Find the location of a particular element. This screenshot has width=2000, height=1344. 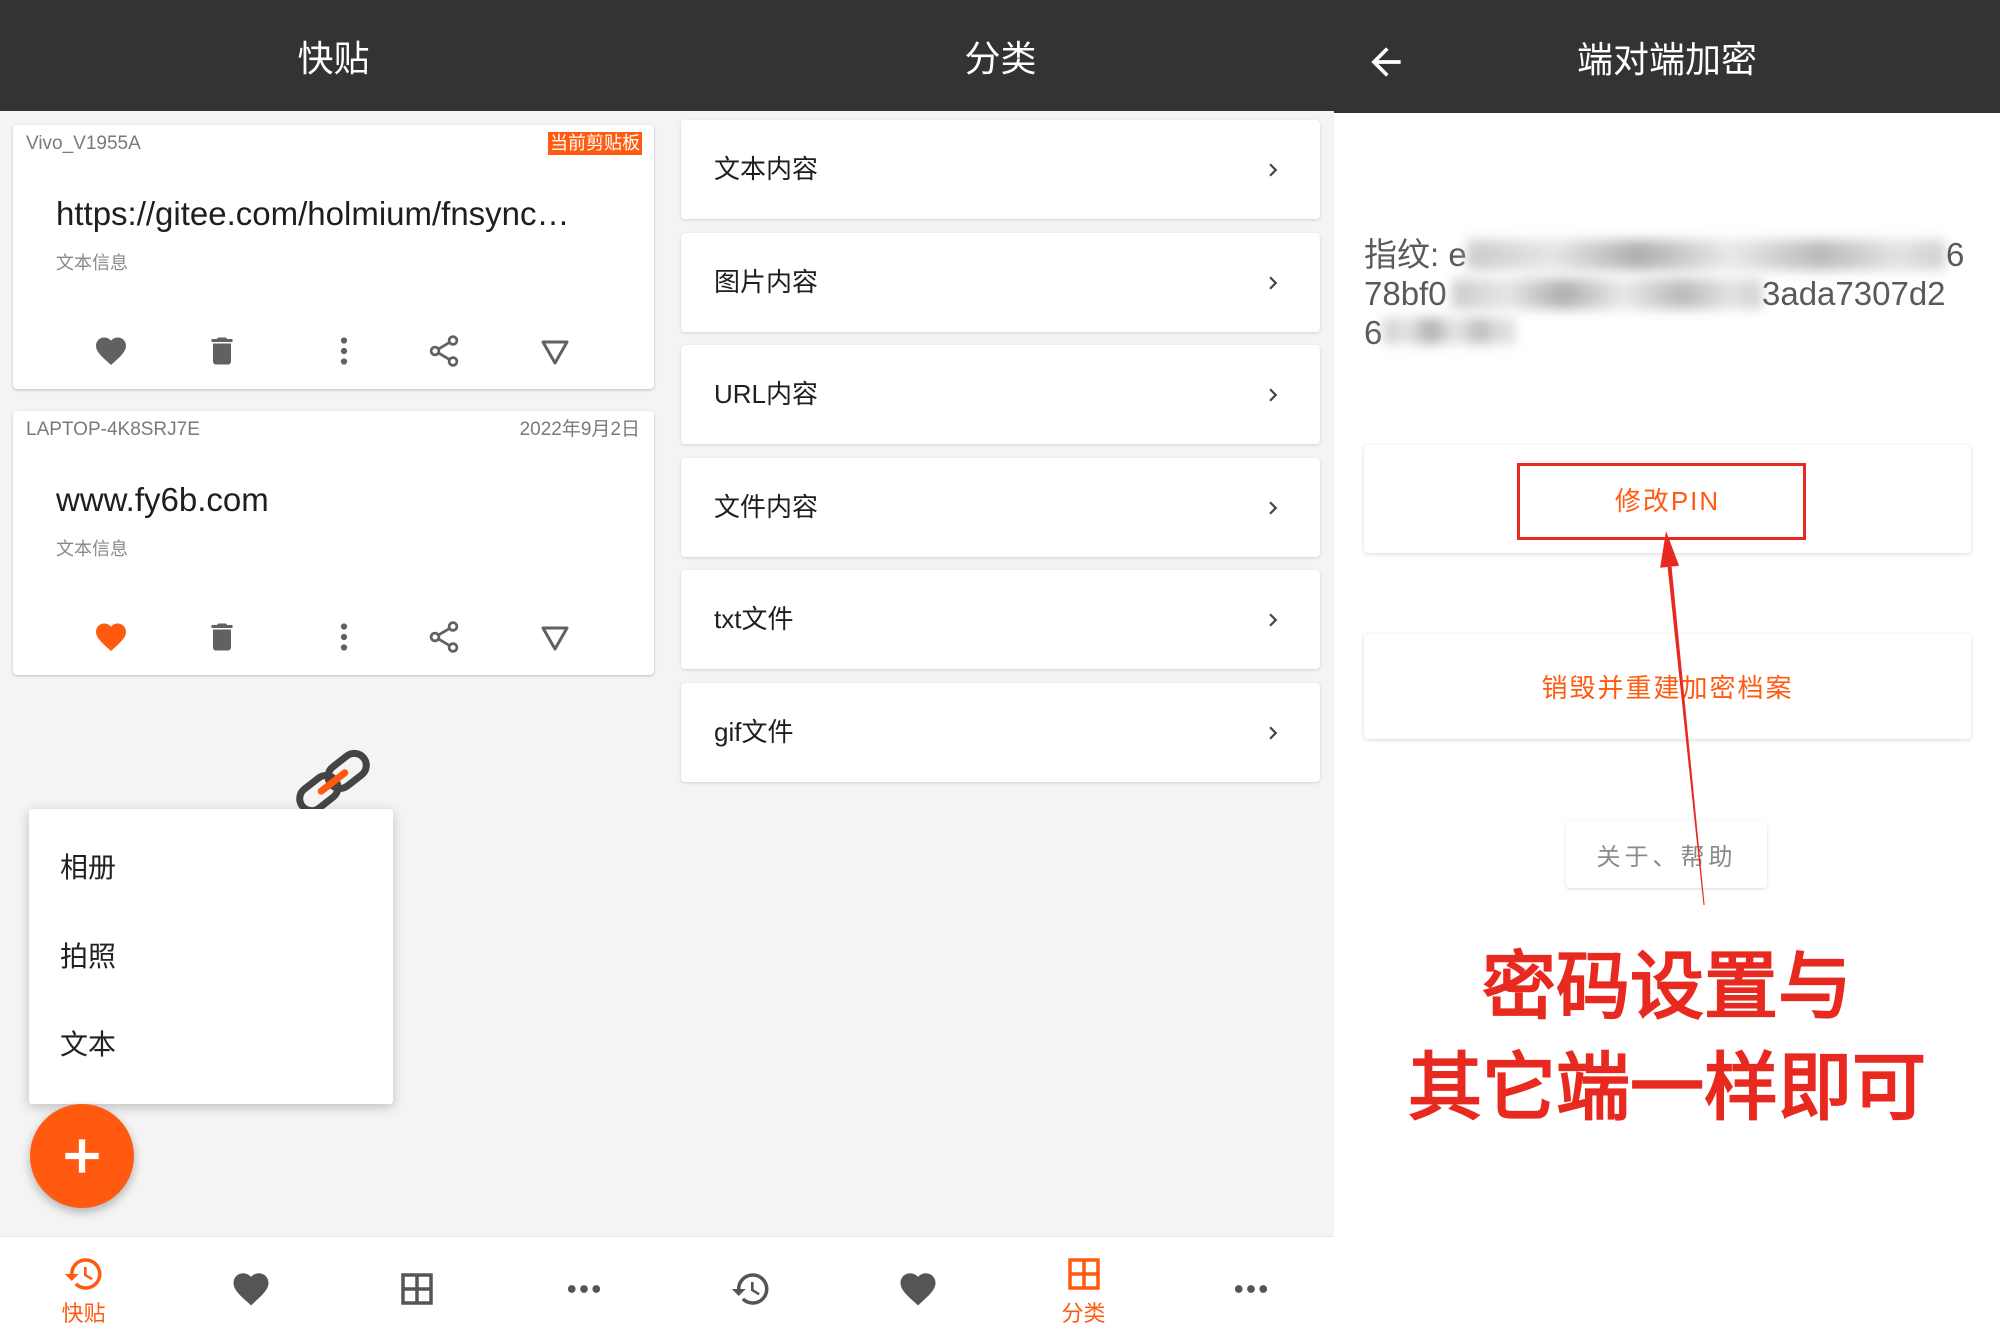

category-label: gif文件 is located at coordinates (754, 732).